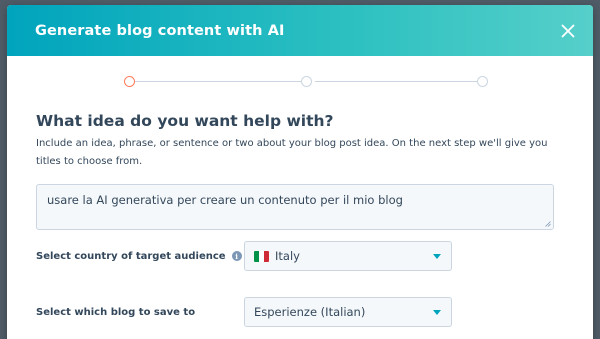 The width and height of the screenshot is (600, 339). I want to click on country-select-value-group: Italy, so click(277, 256).